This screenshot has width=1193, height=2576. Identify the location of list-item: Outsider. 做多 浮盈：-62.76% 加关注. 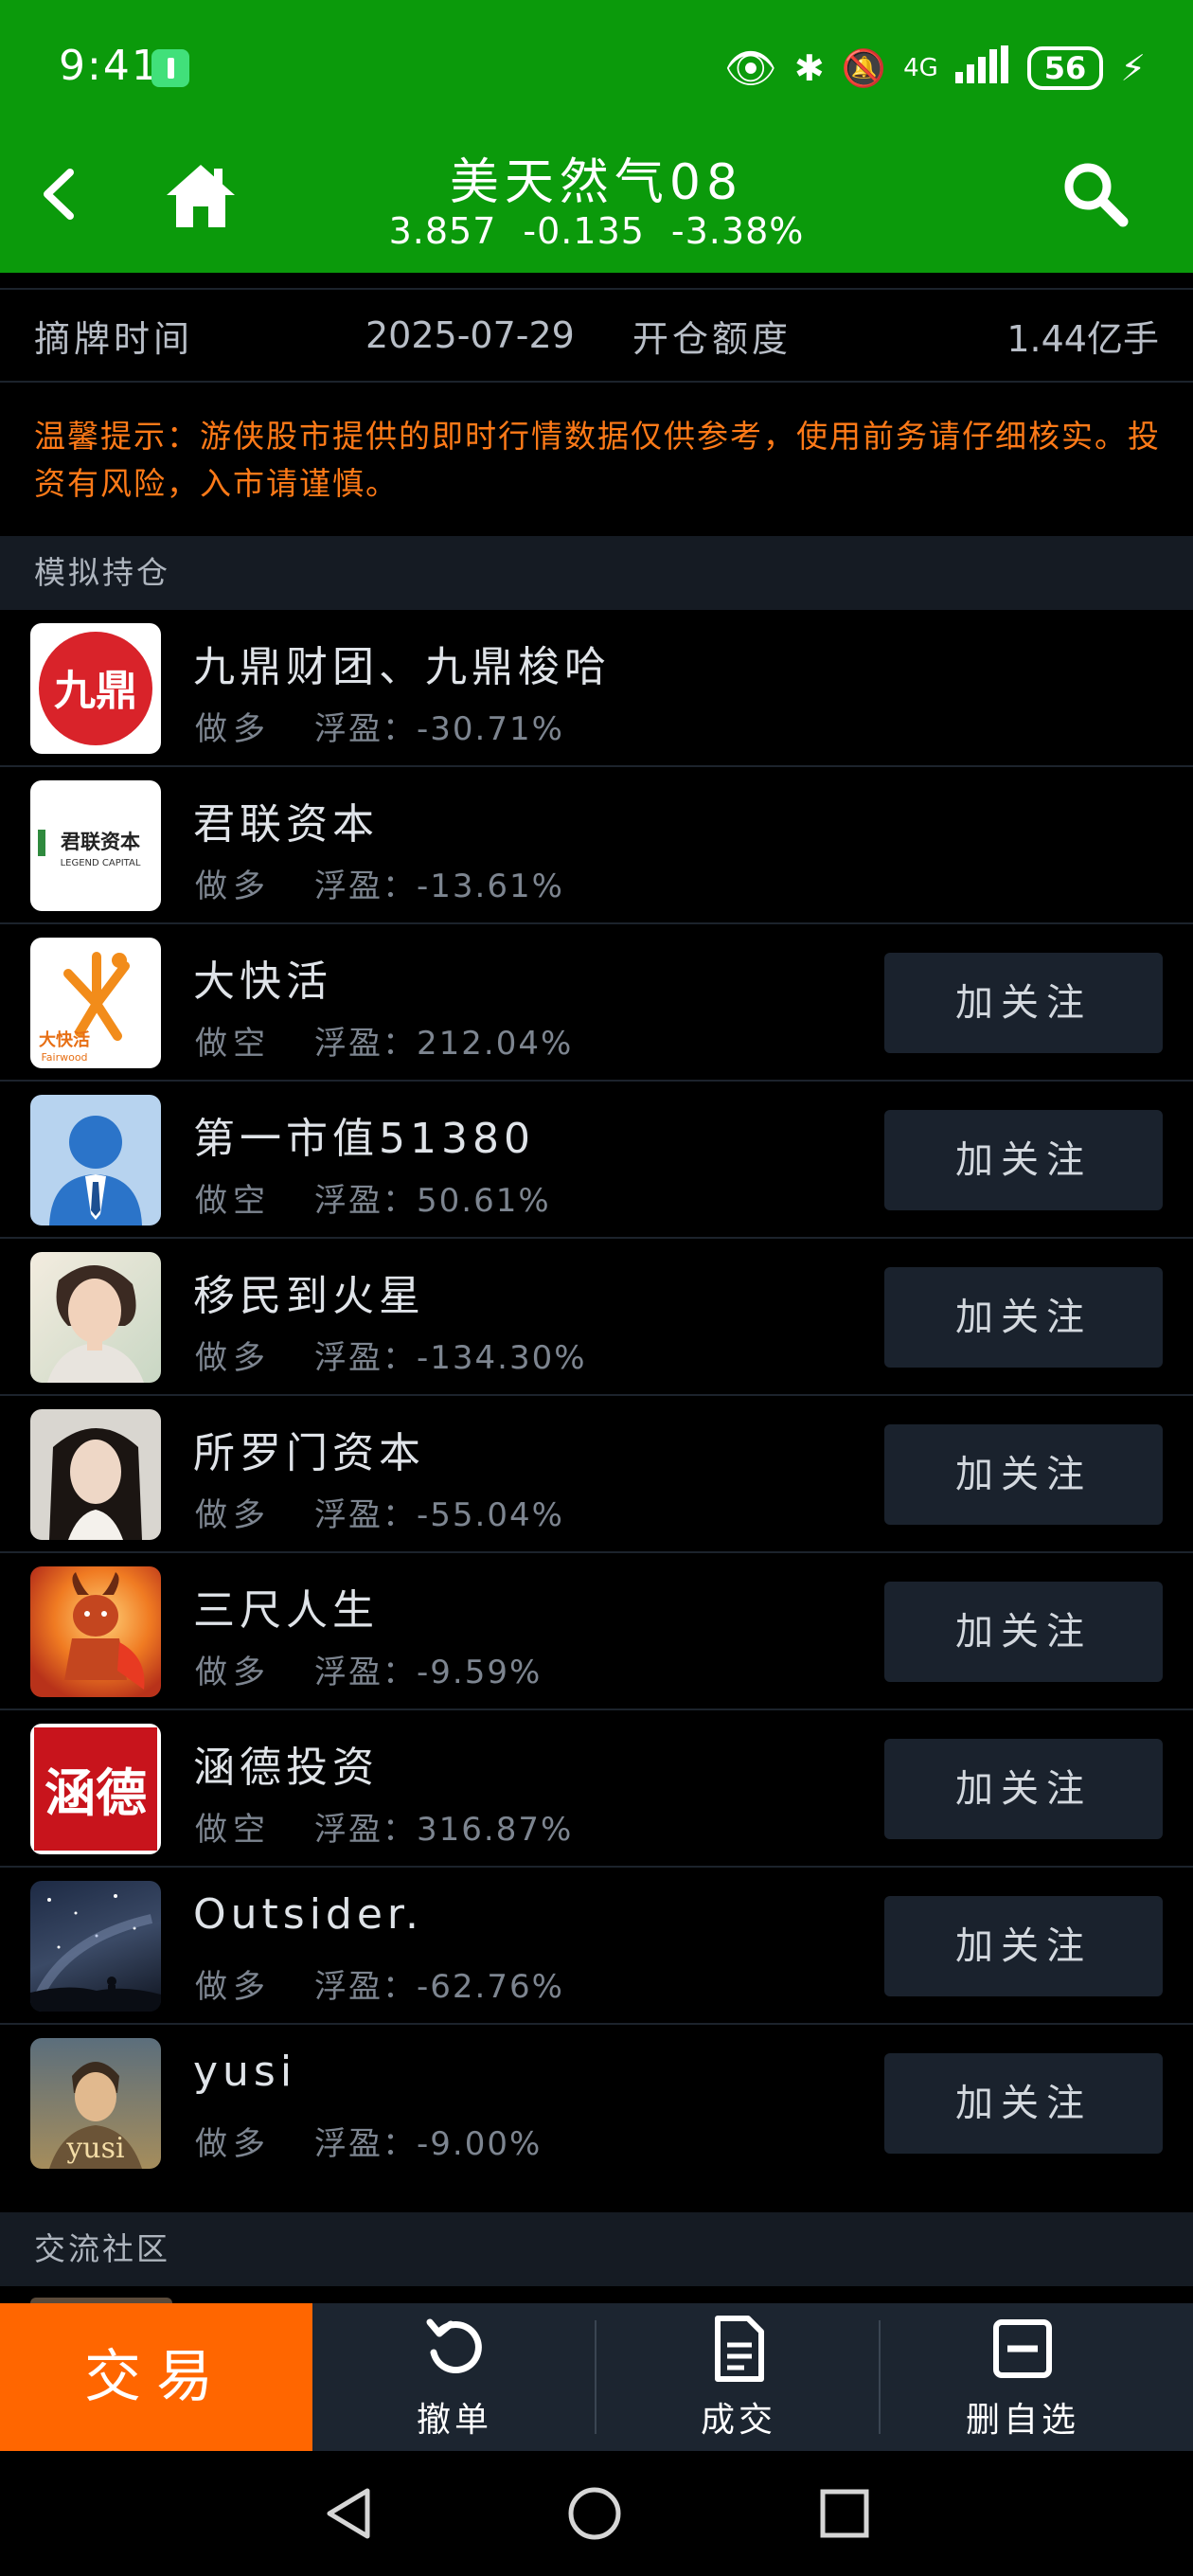
(596, 1946).